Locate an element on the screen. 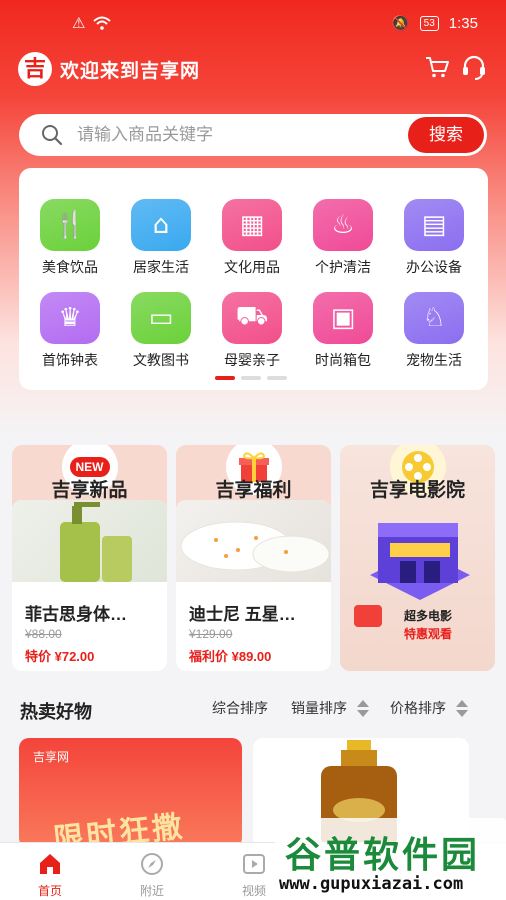 Image resolution: width=506 pixels, height=900 pixels. promo-new-products: NEW 吉享新品 菲古思身体… ¥88.00 特价 ¥72.00 is located at coordinates (89, 558).